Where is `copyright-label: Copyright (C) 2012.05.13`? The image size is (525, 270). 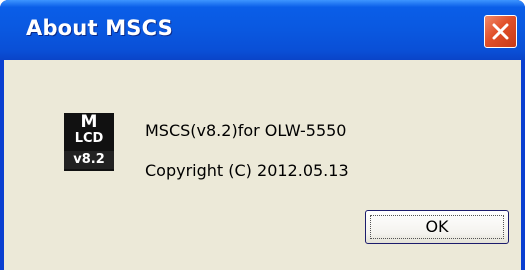 copyright-label: Copyright (C) 2012.05.13 is located at coordinates (247, 170).